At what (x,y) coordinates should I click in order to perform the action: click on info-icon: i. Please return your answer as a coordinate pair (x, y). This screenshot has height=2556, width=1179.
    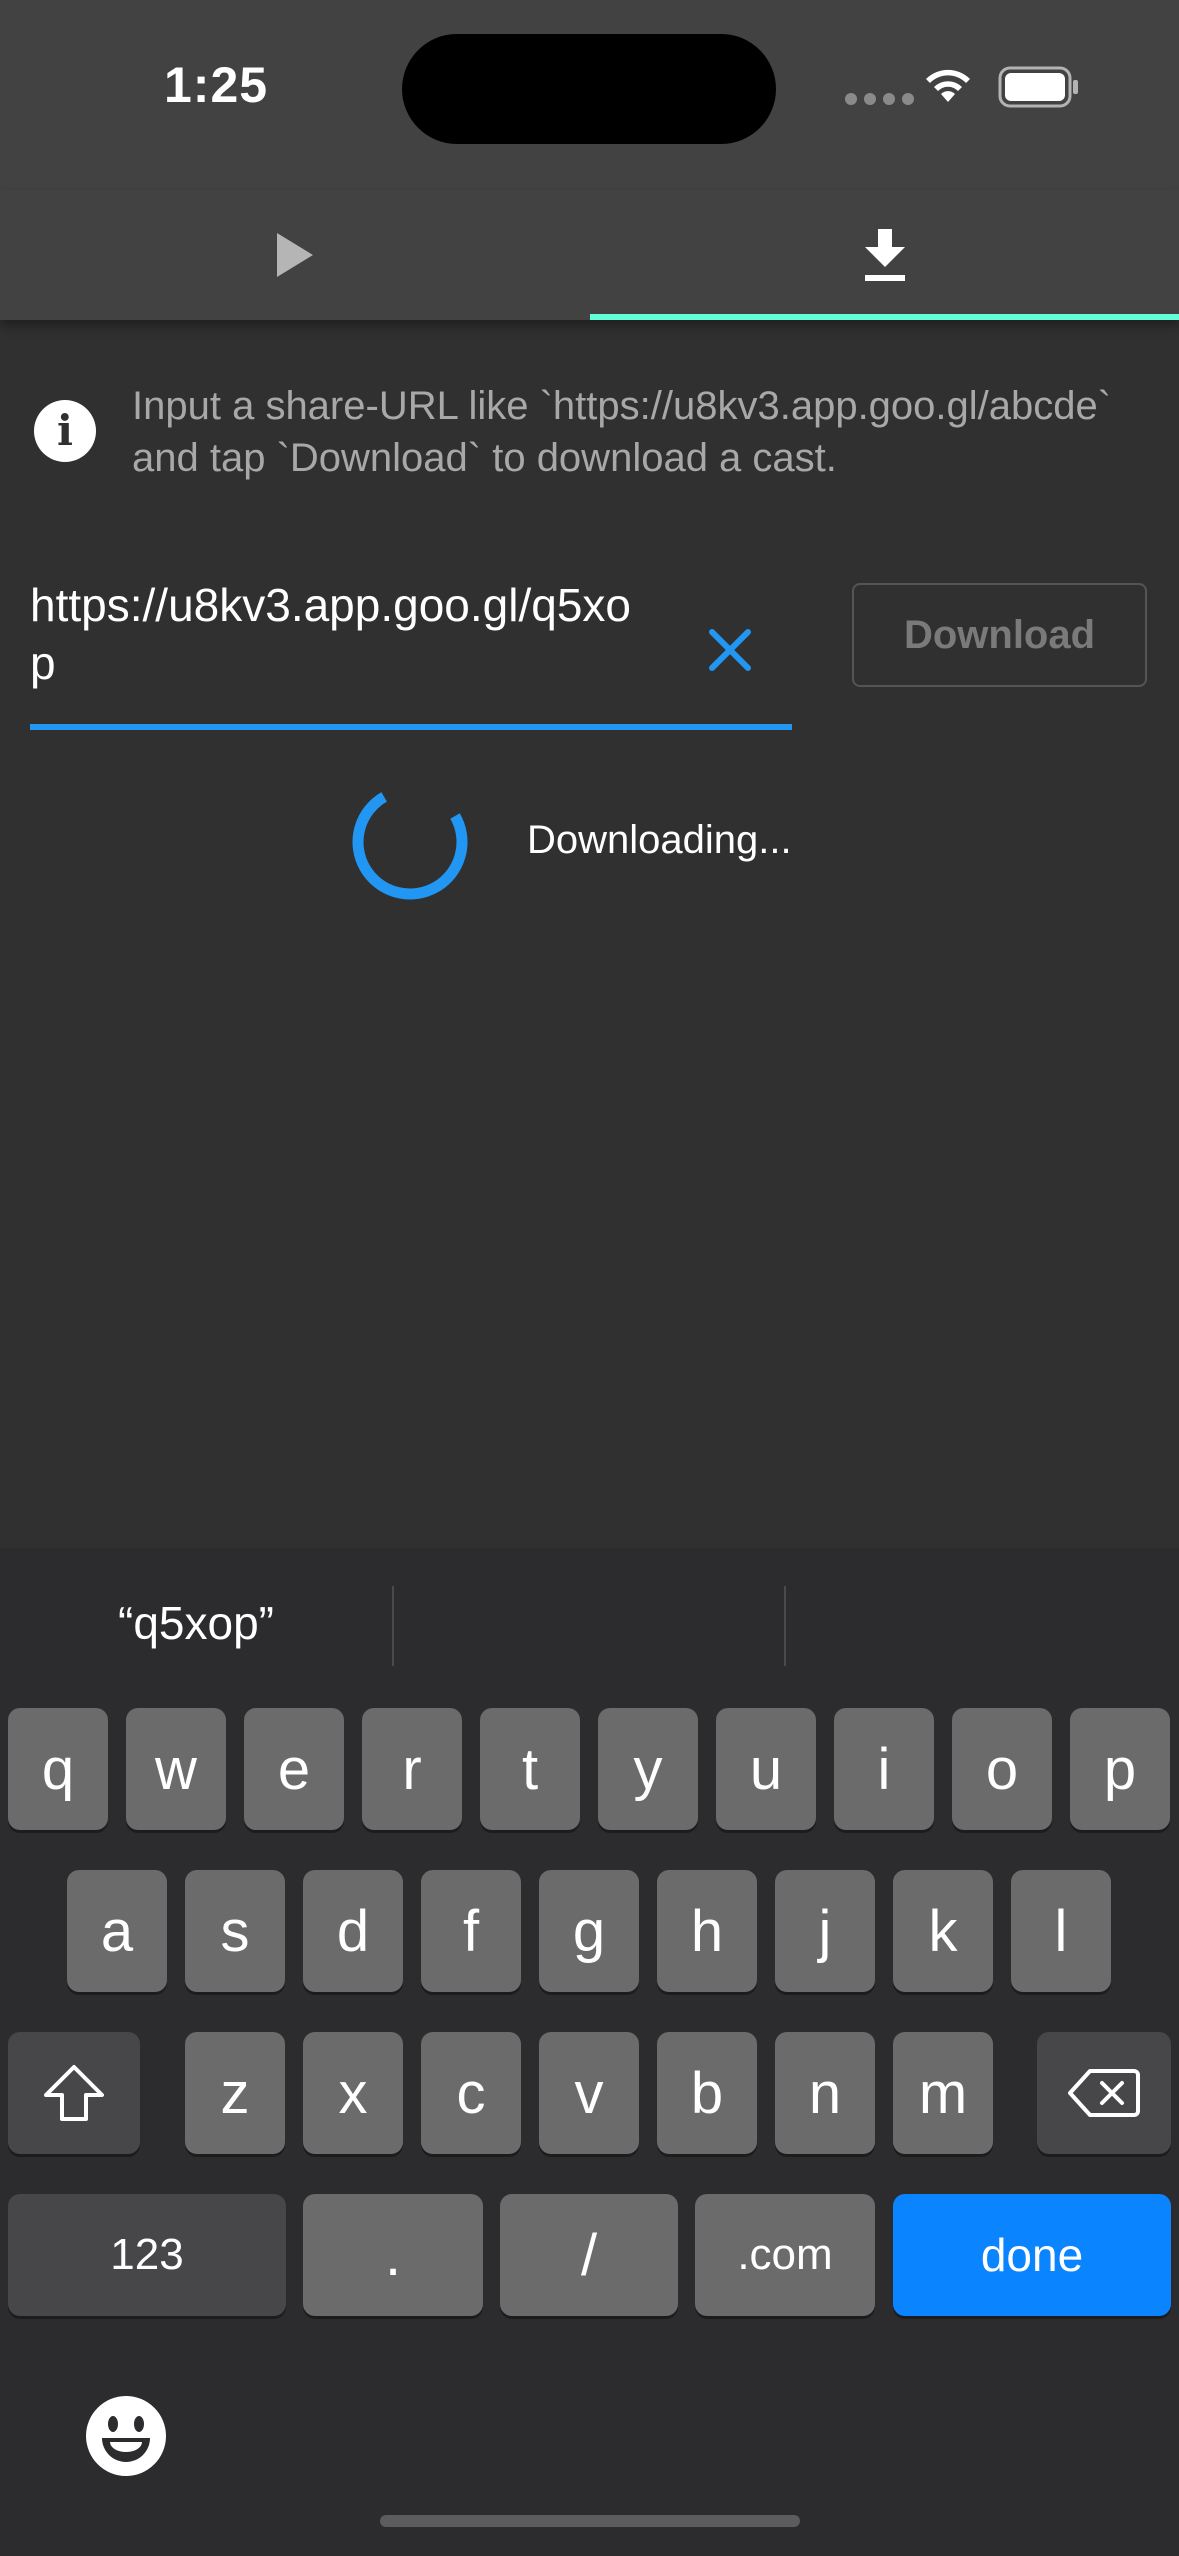
    Looking at the image, I should click on (65, 431).